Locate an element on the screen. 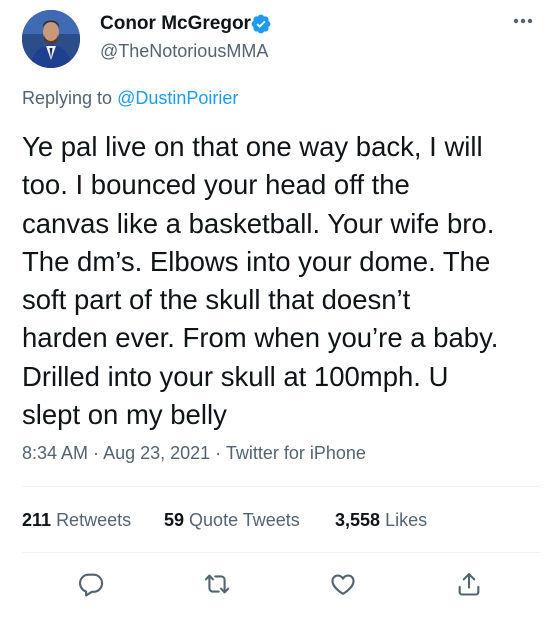  tweet-date: Aug 23, 2021 is located at coordinates (156, 453).